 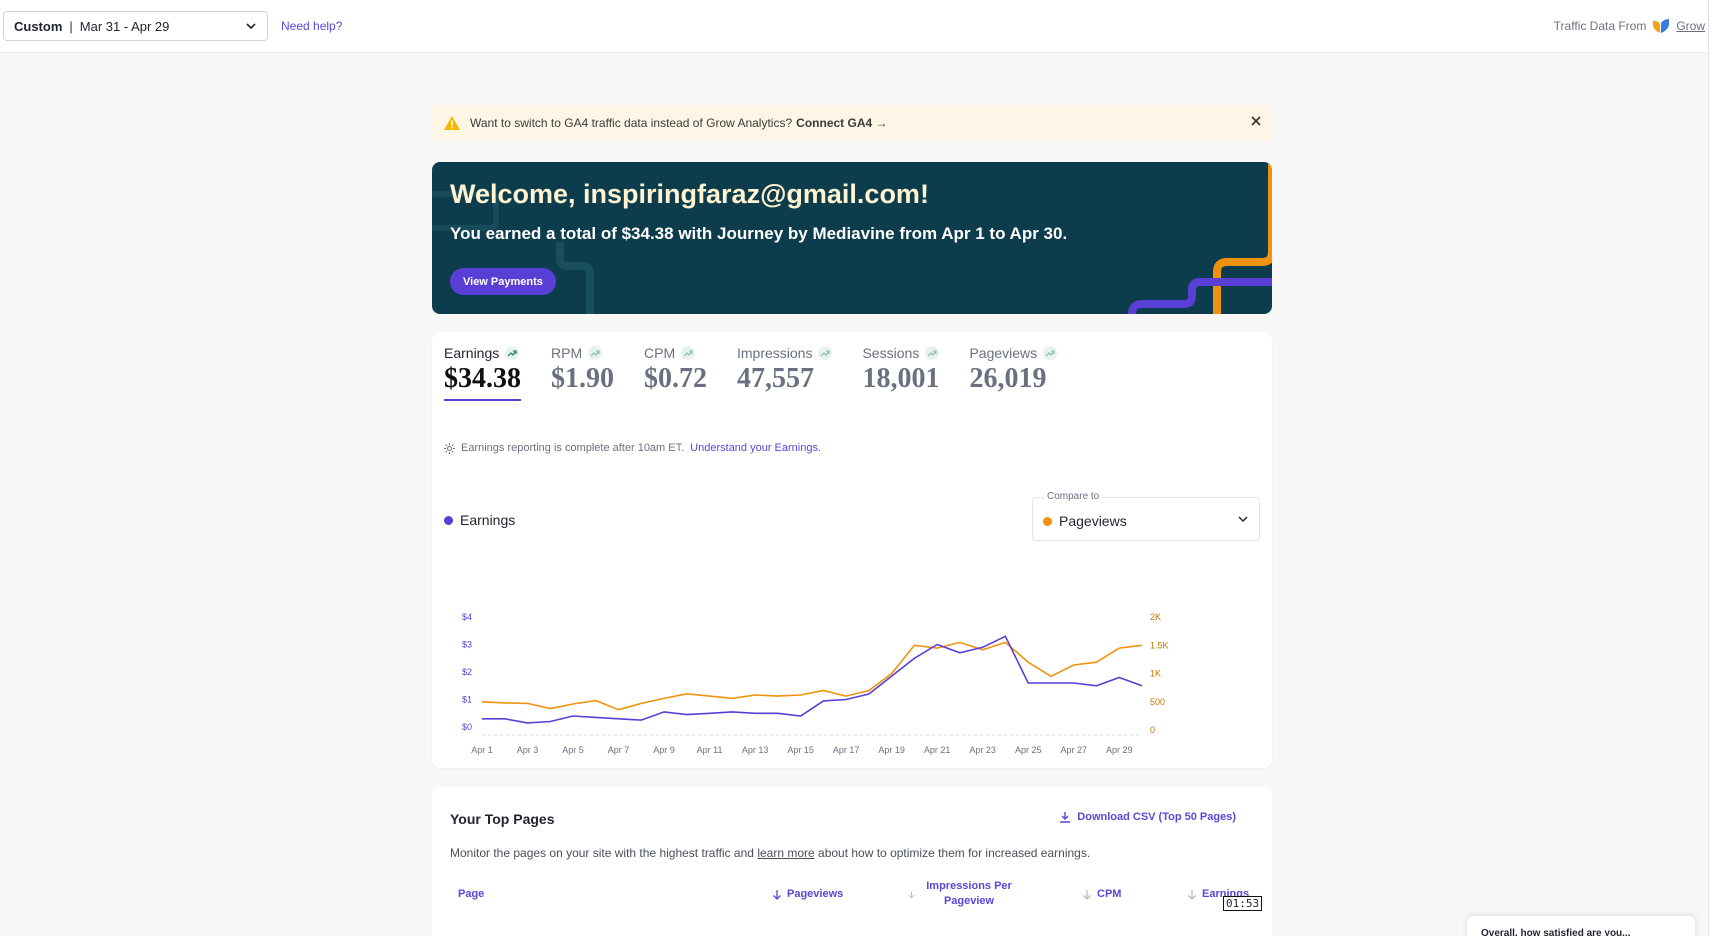 What do you see at coordinates (1661, 26) in the screenshot?
I see `grow-logo-icon` at bounding box center [1661, 26].